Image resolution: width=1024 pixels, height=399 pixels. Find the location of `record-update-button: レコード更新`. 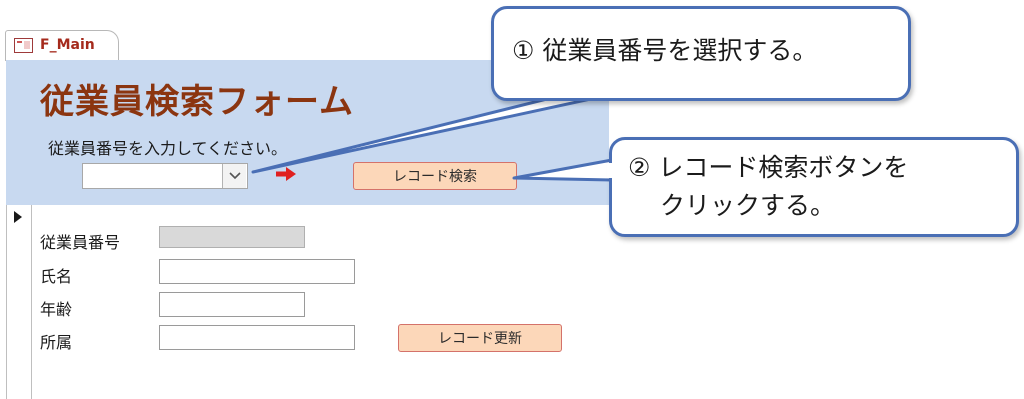

record-update-button: レコード更新 is located at coordinates (480, 338).